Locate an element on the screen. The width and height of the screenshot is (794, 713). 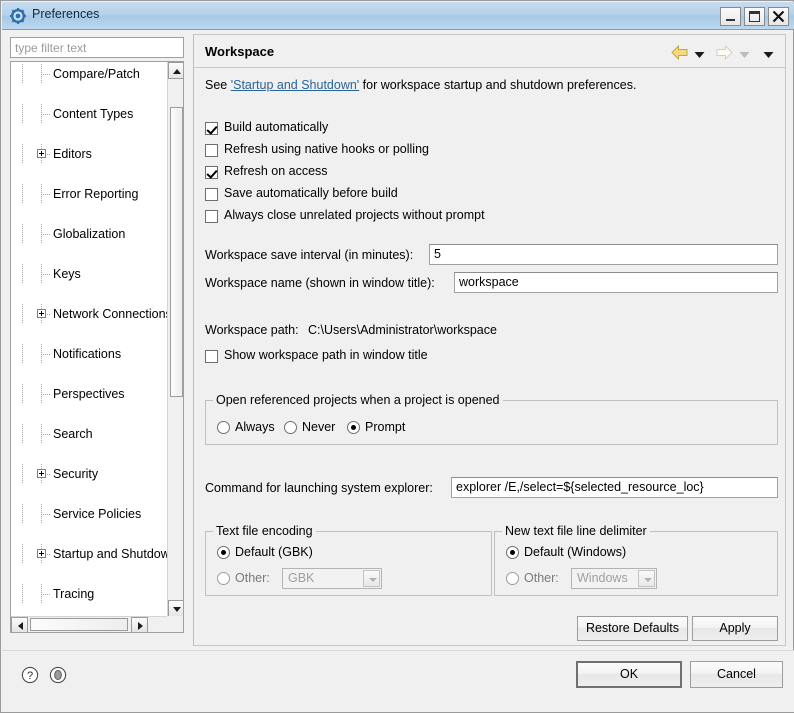
checkbox-label: Save automatically before build is located at coordinates (311, 193).